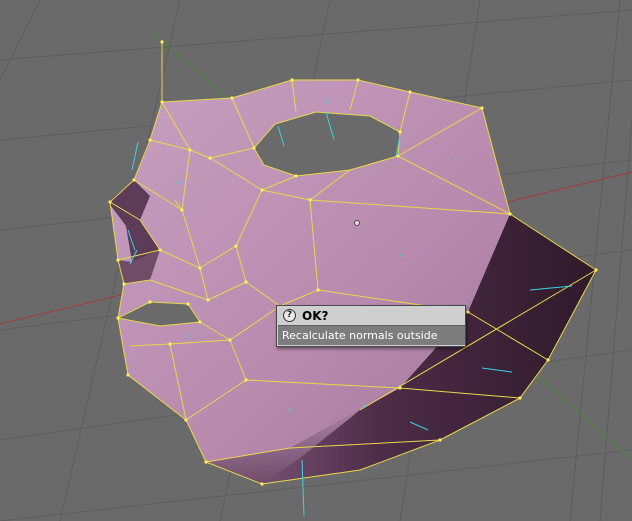 Image resolution: width=632 pixels, height=521 pixels. I want to click on 3d-cursor, so click(357, 223).